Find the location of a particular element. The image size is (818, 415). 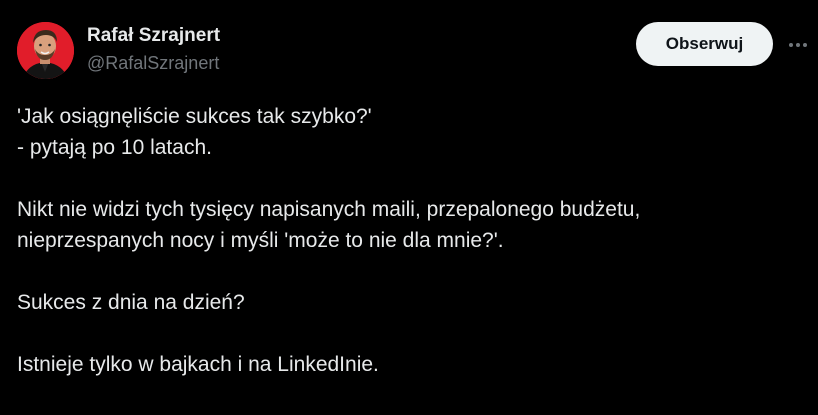

author-handle: @RafalSzrajnert is located at coordinates (153, 63).